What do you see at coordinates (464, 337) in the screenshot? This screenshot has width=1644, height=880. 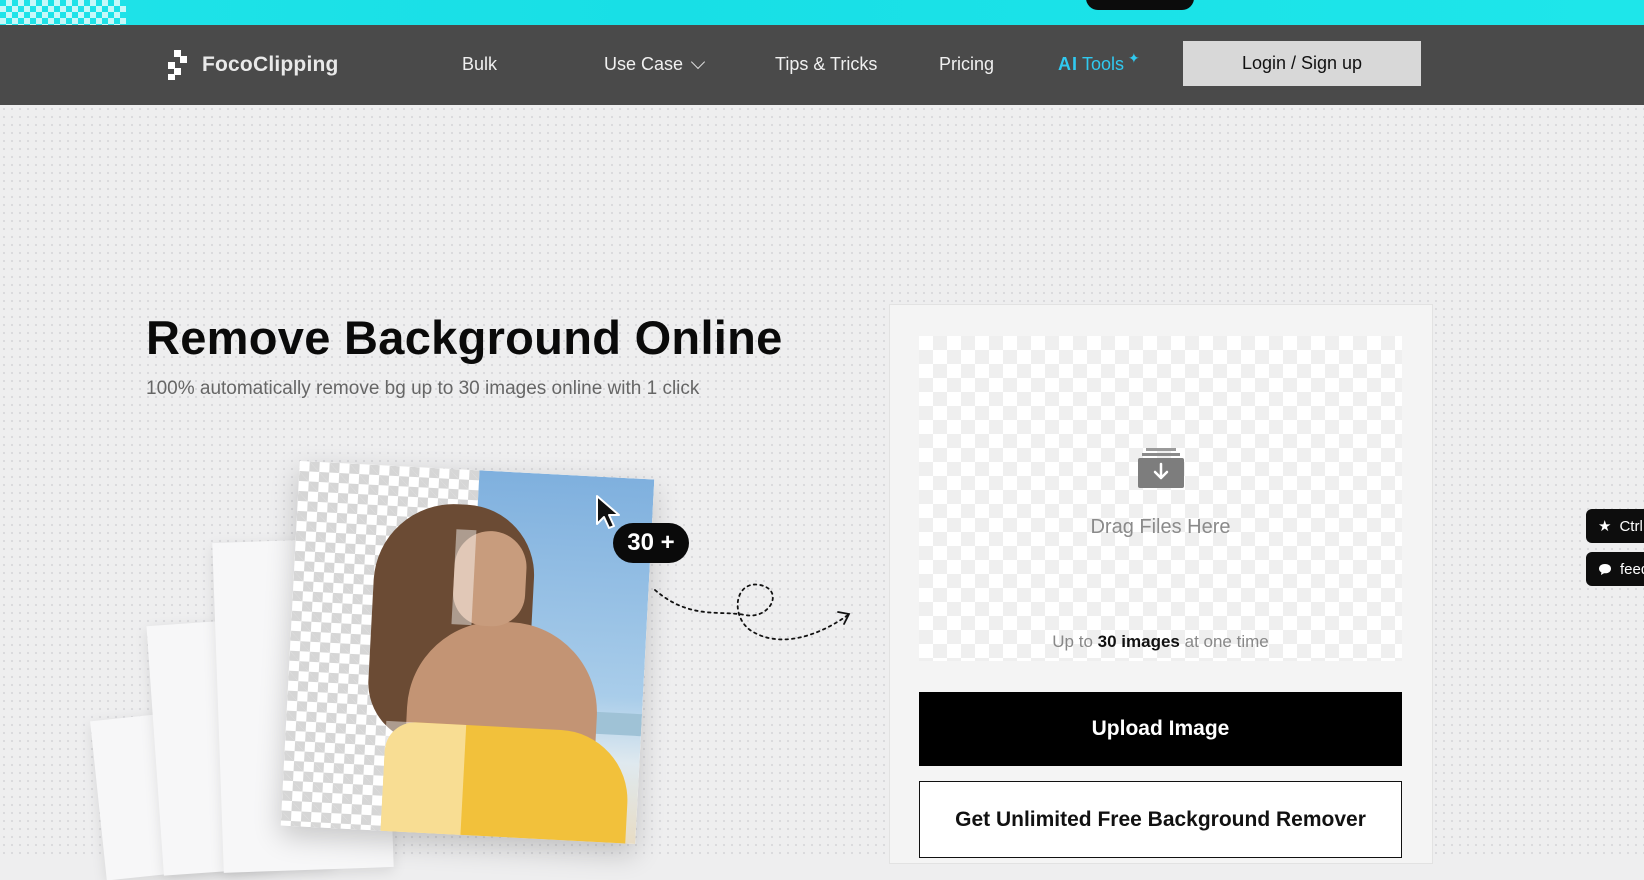 I see `page-title: Remove Background Online` at bounding box center [464, 337].